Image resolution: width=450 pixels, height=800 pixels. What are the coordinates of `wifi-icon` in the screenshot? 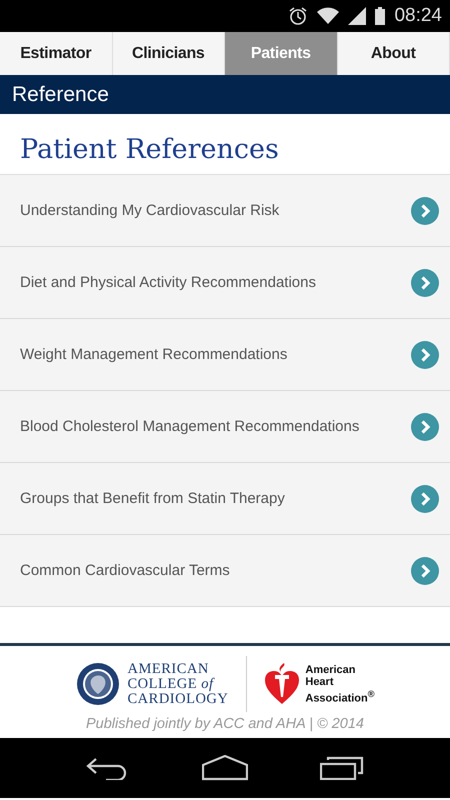 It's located at (328, 16).